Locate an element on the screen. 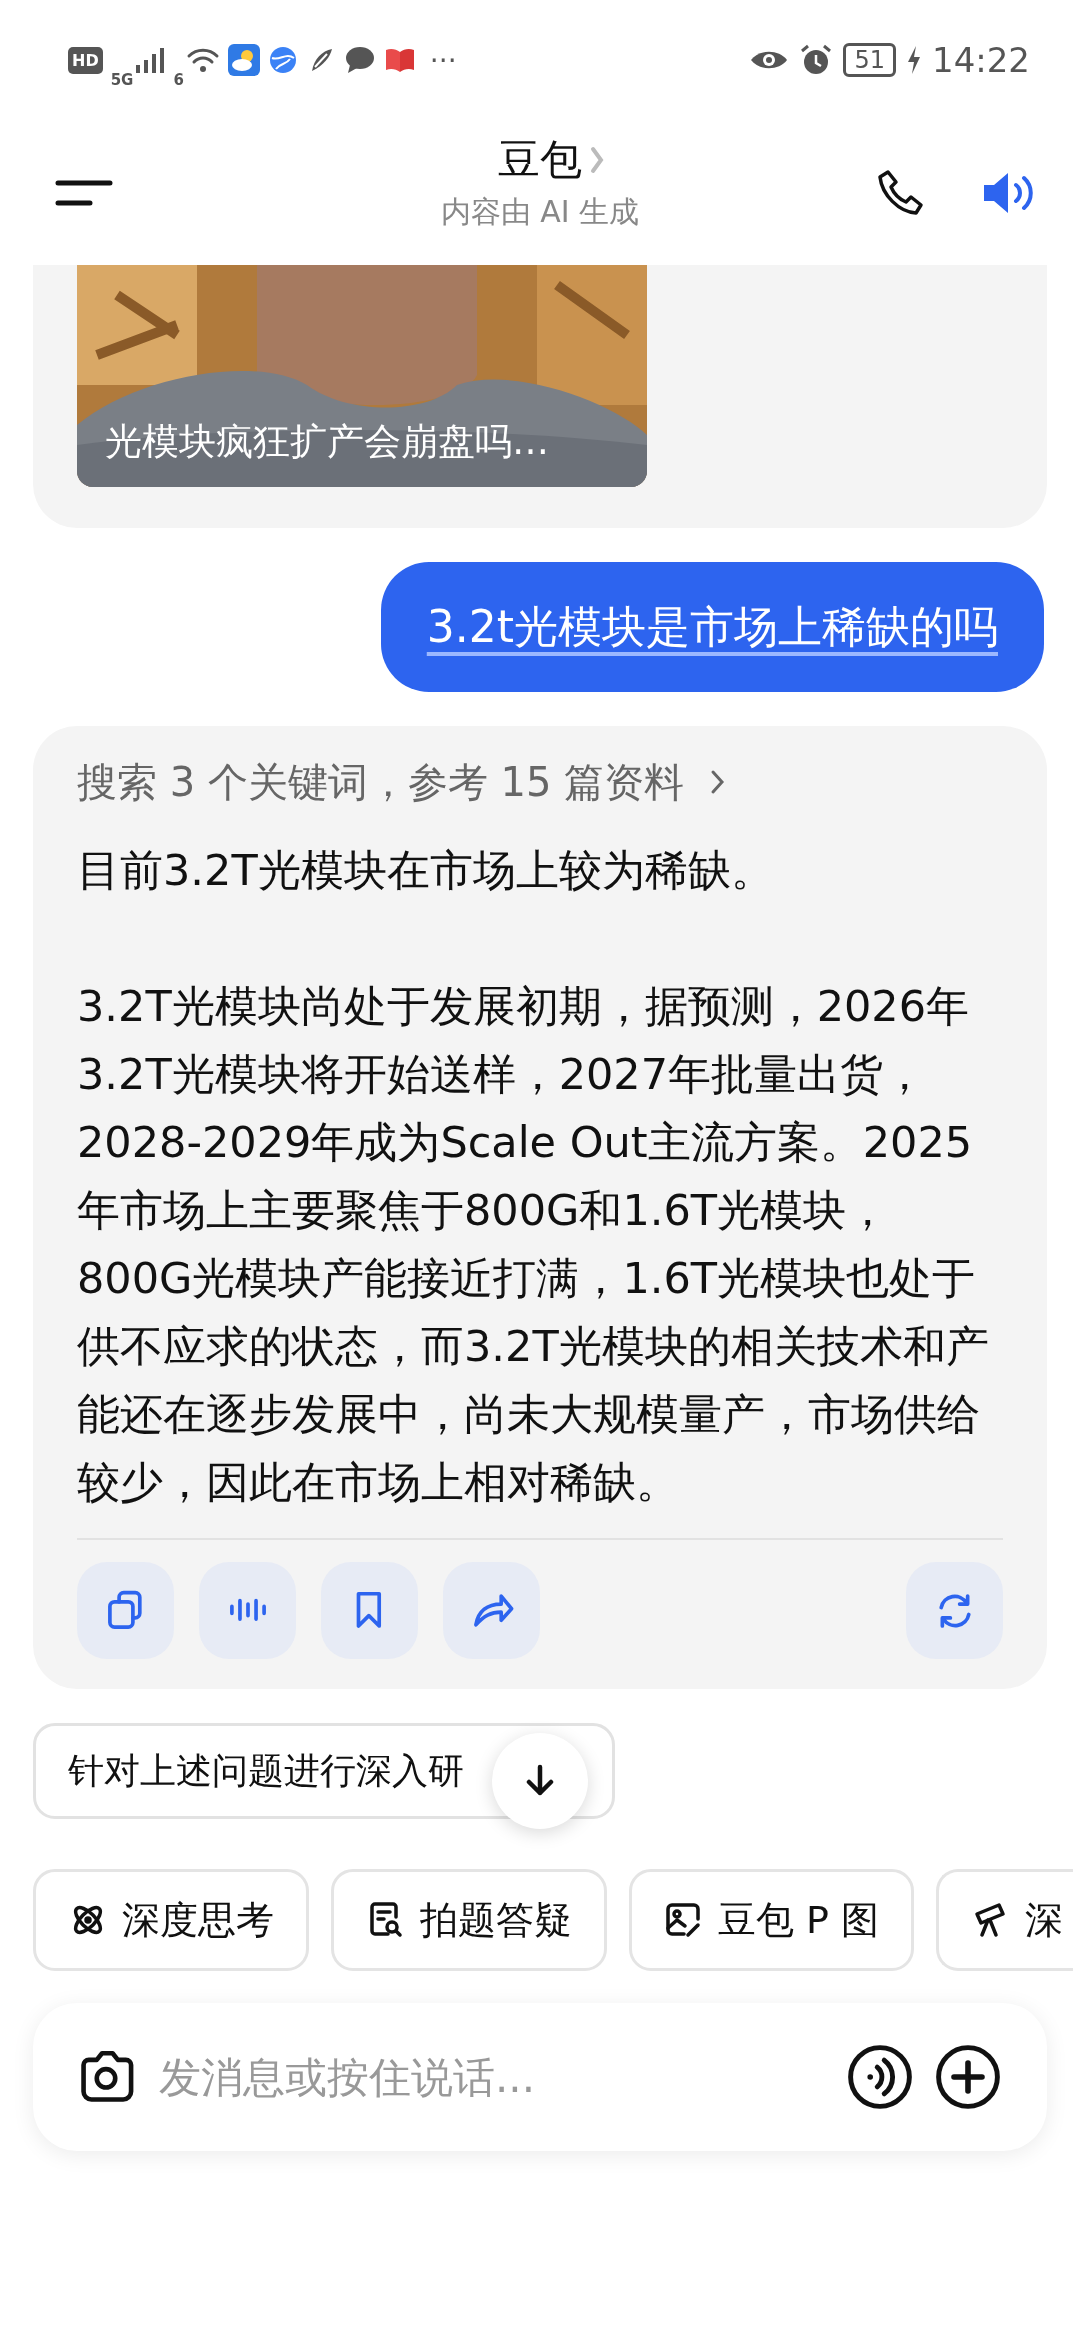  globe-icon is located at coordinates (282, 60).